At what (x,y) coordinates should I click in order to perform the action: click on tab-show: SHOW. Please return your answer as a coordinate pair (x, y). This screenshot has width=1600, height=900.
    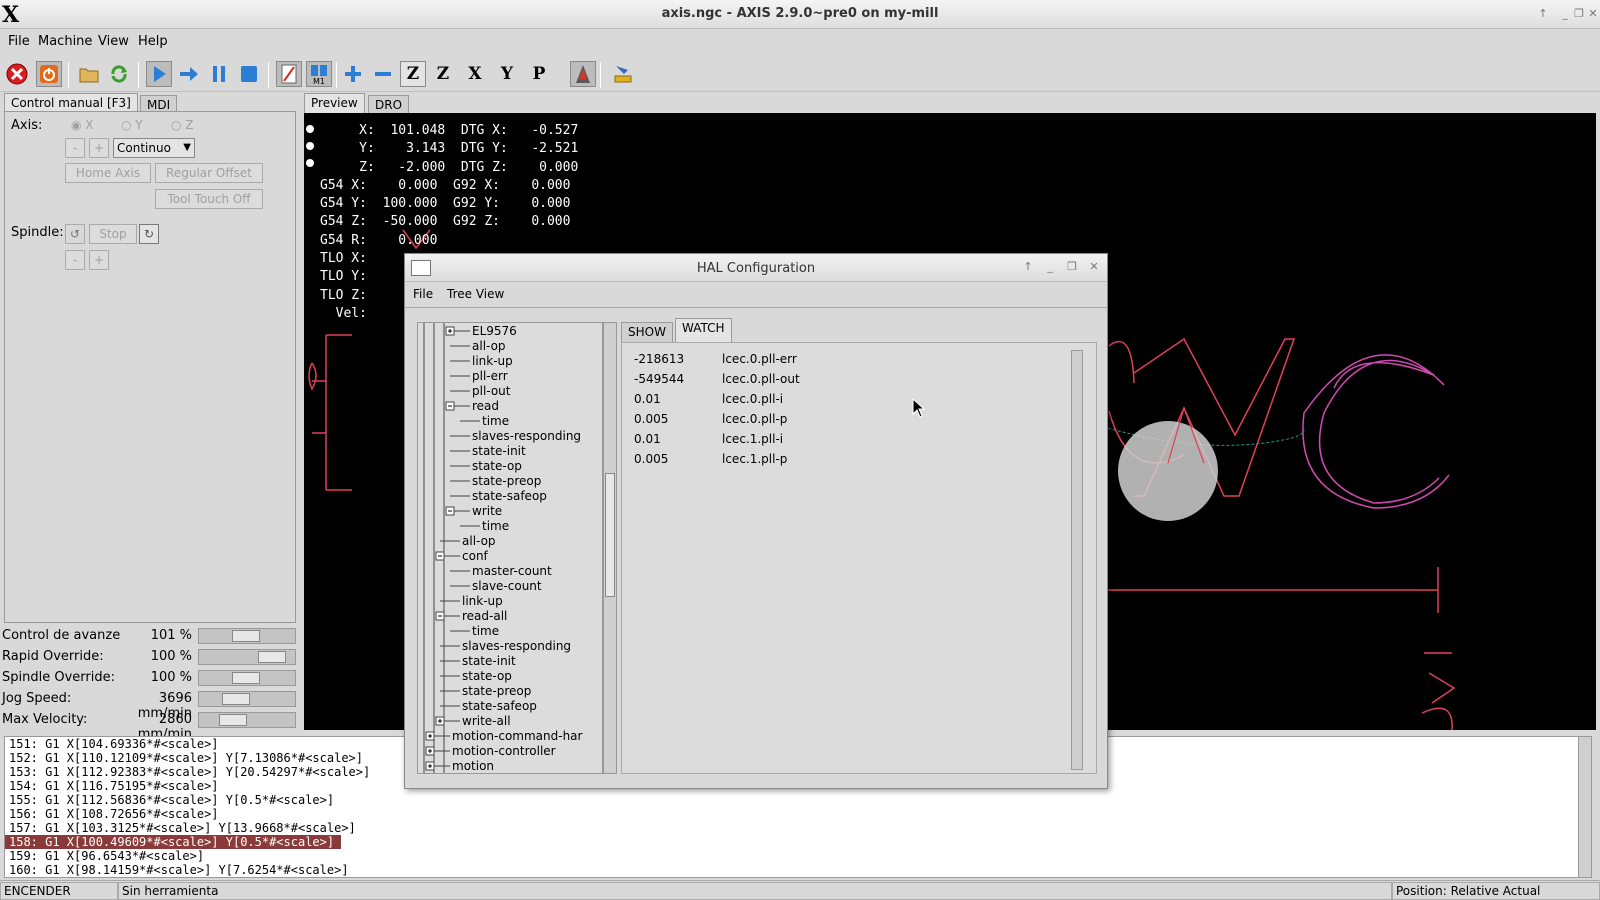
    Looking at the image, I should click on (647, 332).